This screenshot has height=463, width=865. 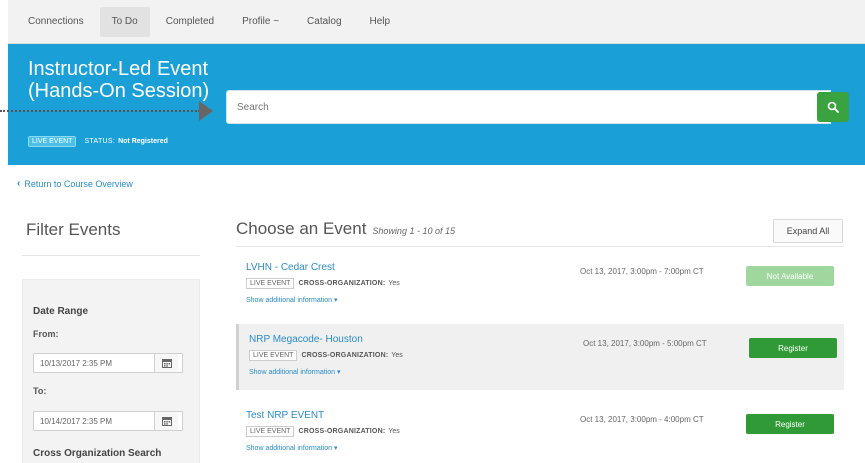 I want to click on filter-events-heading: Filter Events, so click(x=73, y=229).